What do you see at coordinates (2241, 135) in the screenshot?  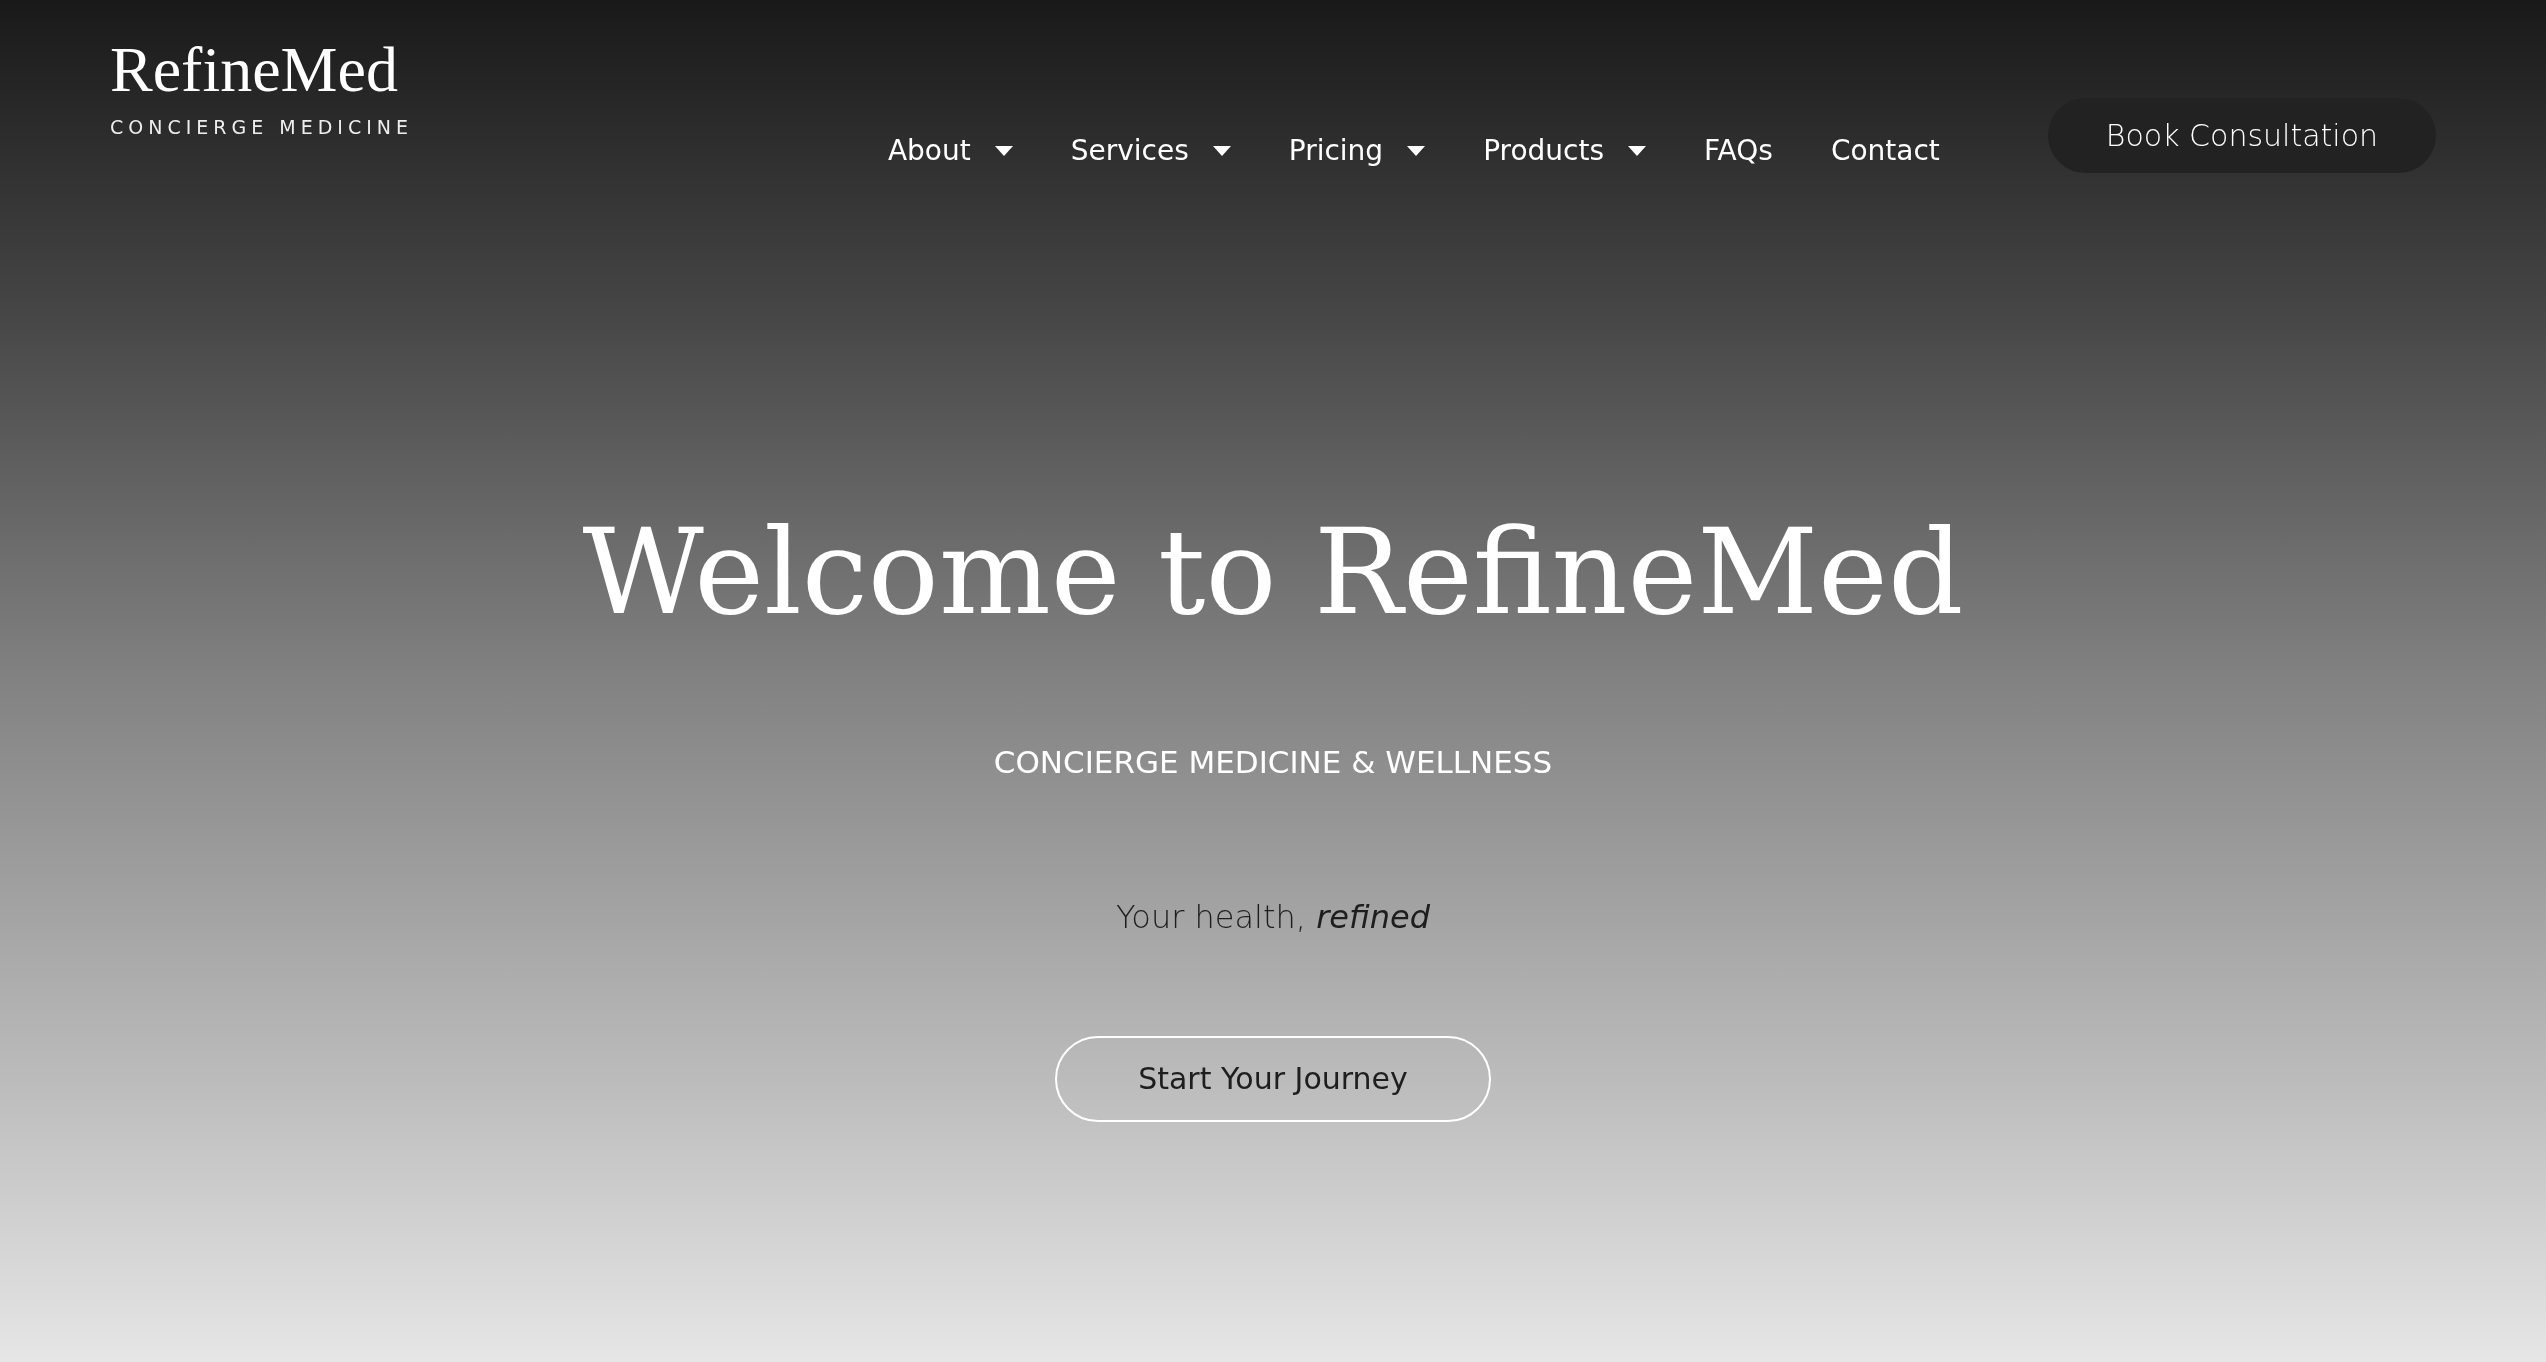 I see `book-consultation-button: Book Consultation` at bounding box center [2241, 135].